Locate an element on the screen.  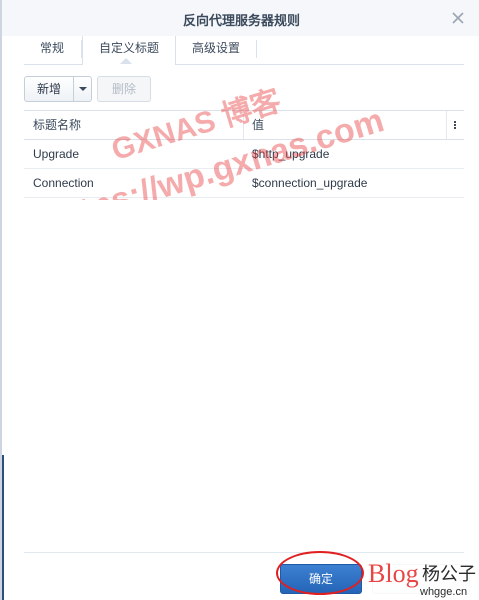
add-dropdown-button is located at coordinates (82, 89).